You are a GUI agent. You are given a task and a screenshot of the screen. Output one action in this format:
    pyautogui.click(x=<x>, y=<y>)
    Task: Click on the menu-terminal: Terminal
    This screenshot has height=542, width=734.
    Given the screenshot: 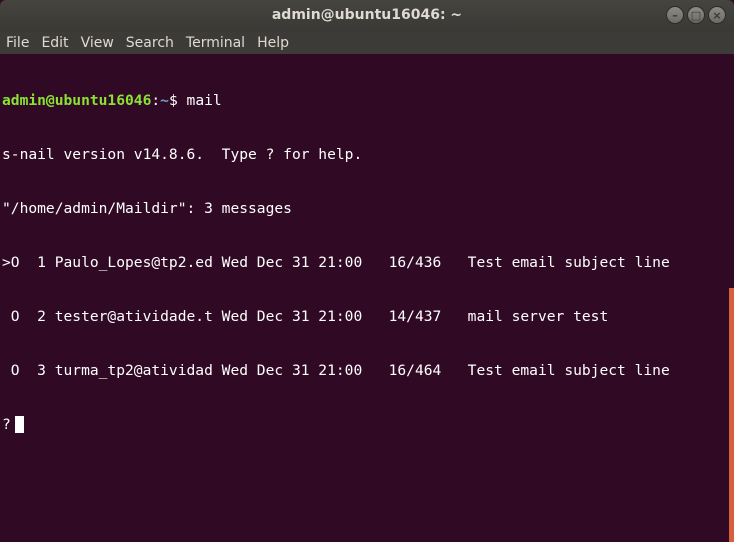 What is the action you would take?
    pyautogui.click(x=215, y=43)
    